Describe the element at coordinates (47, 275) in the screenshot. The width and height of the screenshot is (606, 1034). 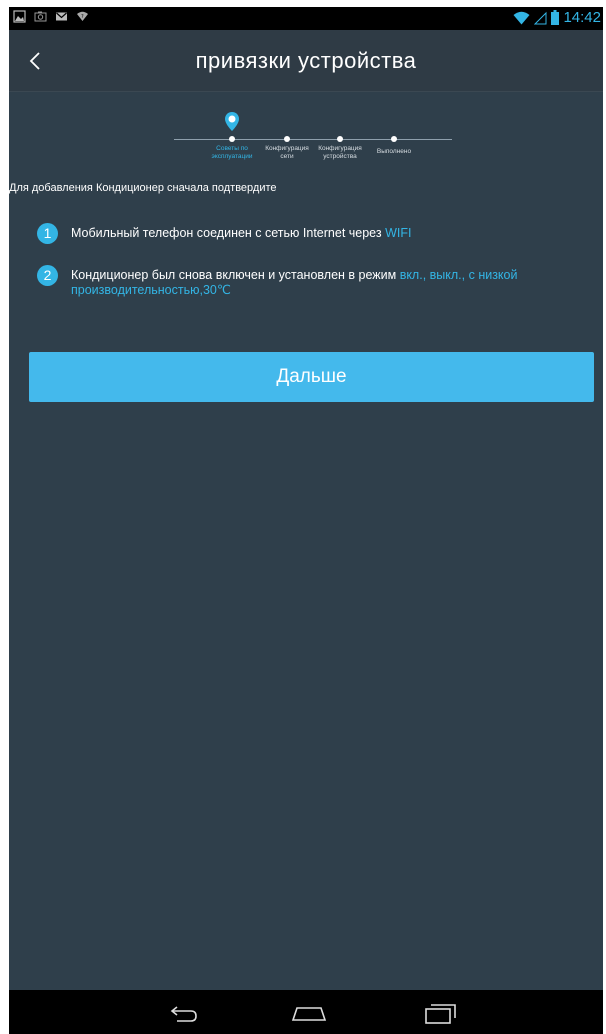
I see `step-number-badge: 2` at that location.